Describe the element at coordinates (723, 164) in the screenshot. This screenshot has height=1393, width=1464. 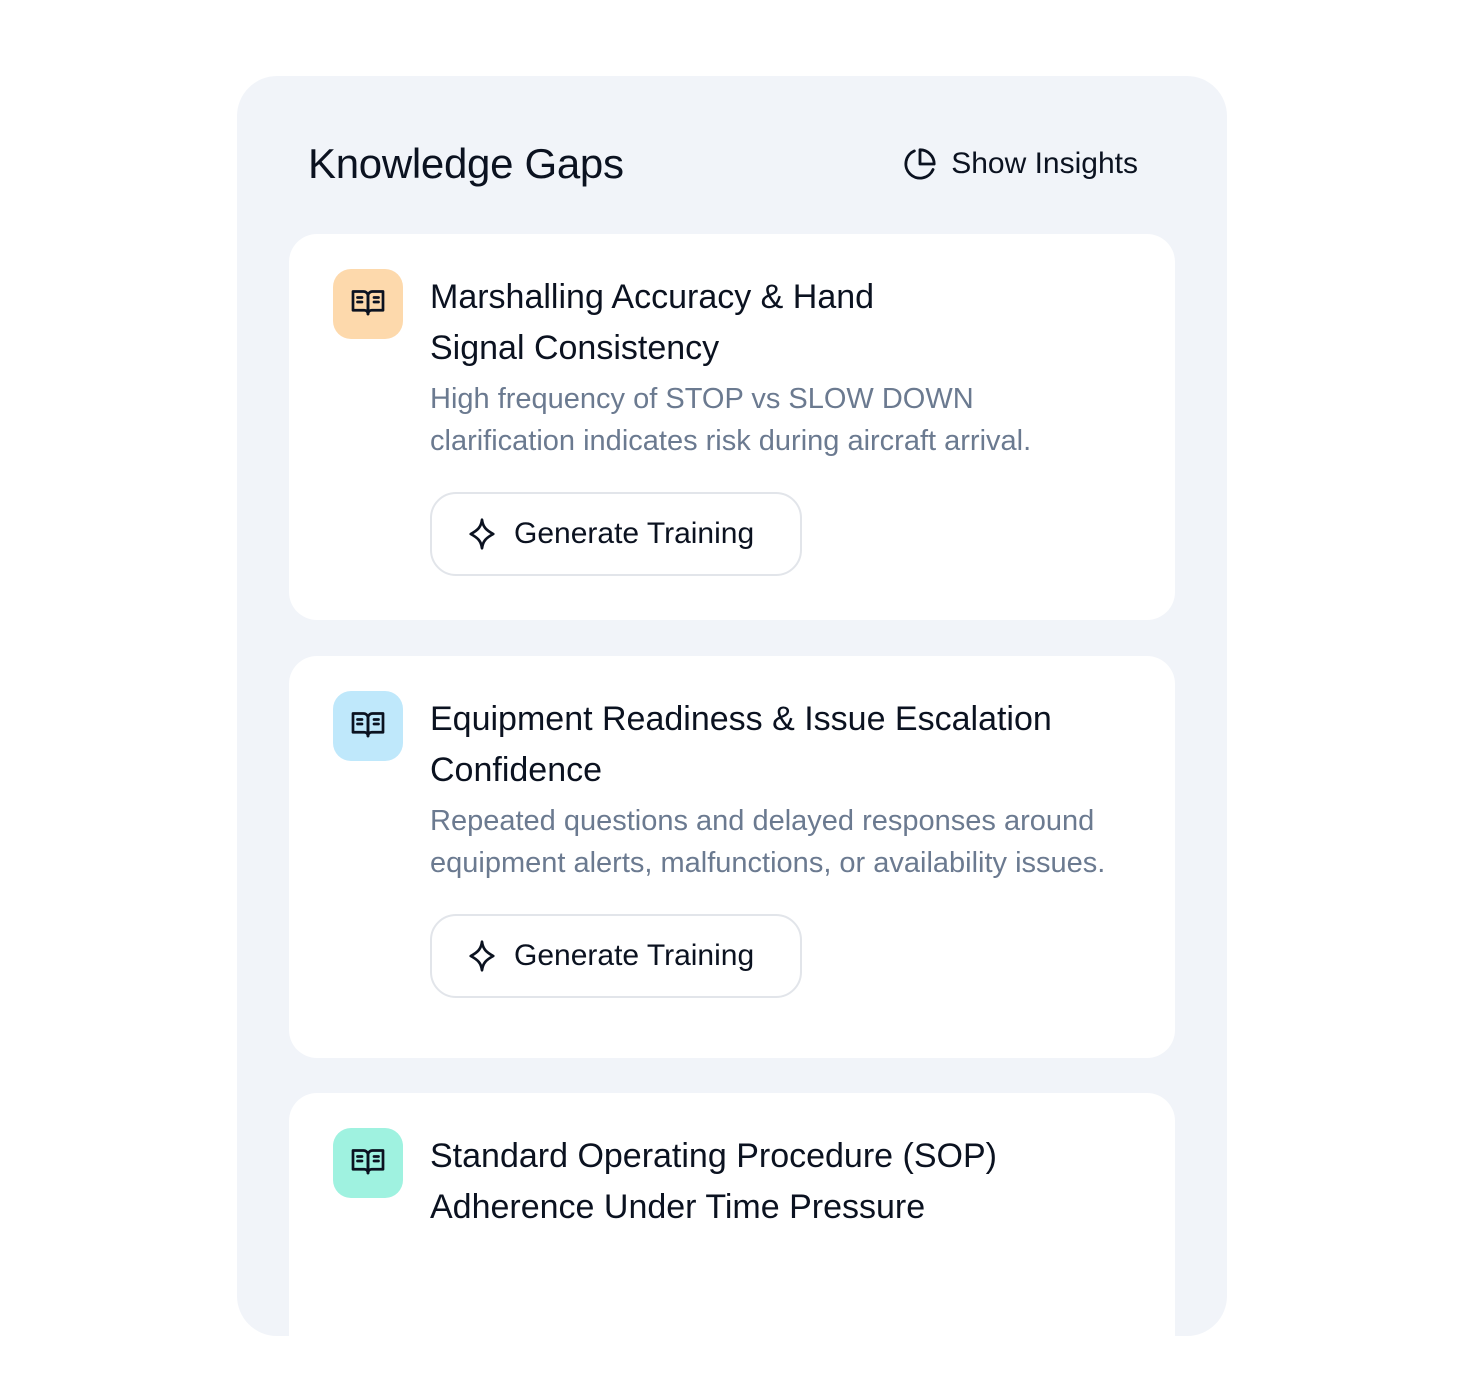
I see `panel-header: Knowledge Gaps Show Insights` at that location.